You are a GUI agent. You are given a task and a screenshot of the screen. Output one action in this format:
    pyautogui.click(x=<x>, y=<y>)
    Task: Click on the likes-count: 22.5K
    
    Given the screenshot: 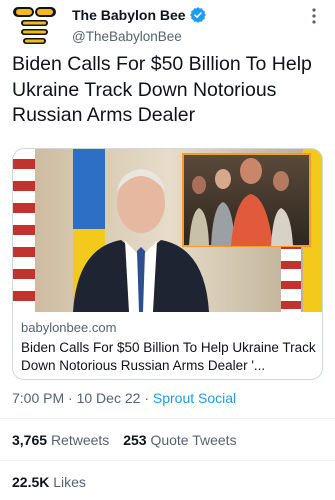 What is the action you would take?
    pyautogui.click(x=31, y=482)
    